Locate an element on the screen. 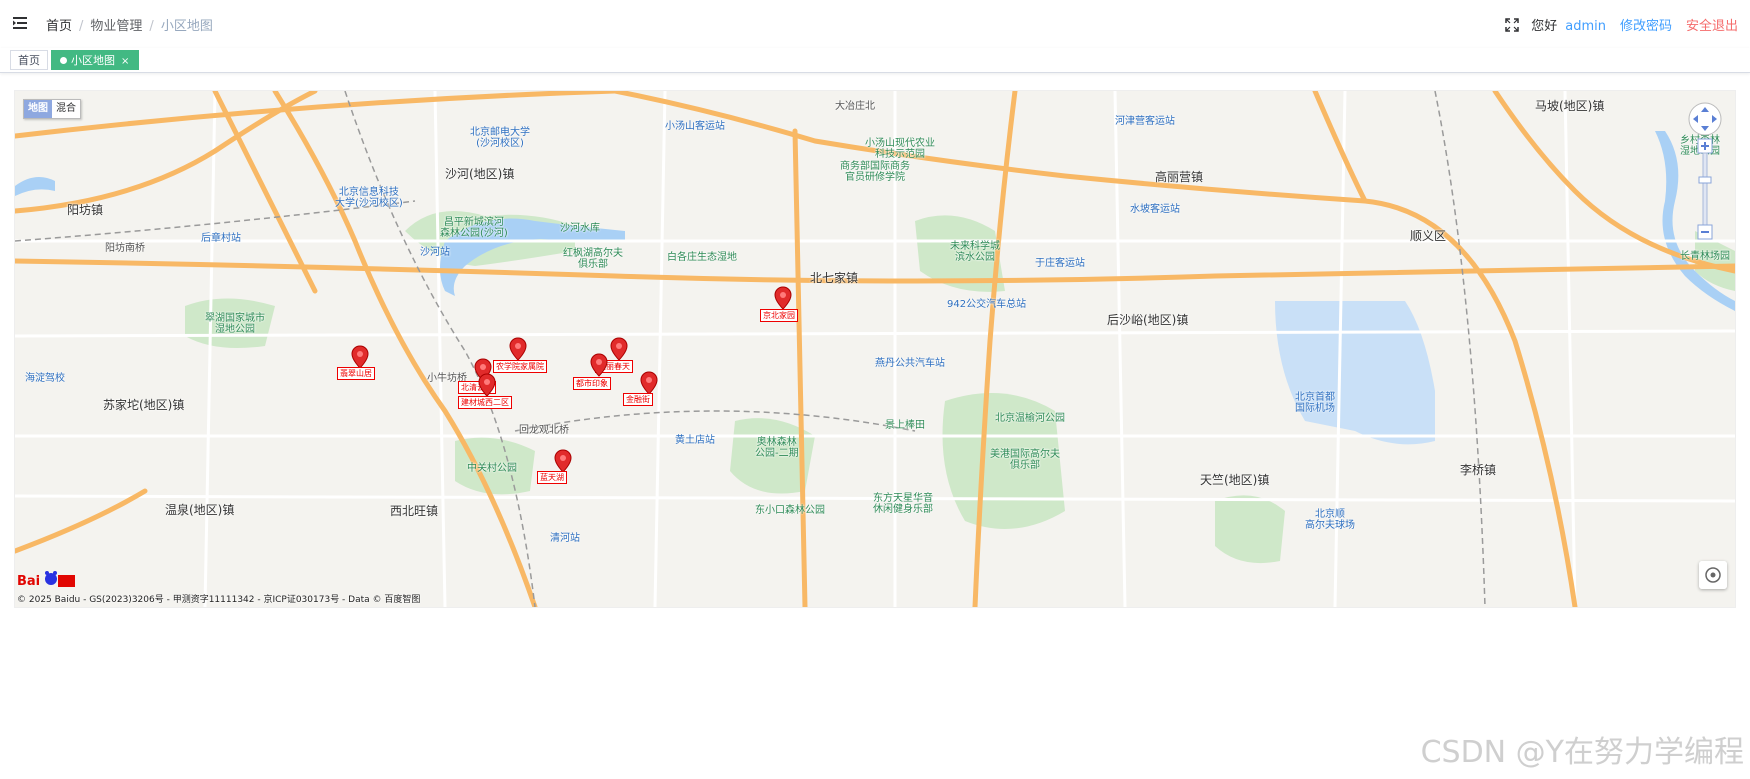 This screenshot has height=779, width=1750. map-label-yangfangnan: 阳坊南桥 is located at coordinates (125, 248).